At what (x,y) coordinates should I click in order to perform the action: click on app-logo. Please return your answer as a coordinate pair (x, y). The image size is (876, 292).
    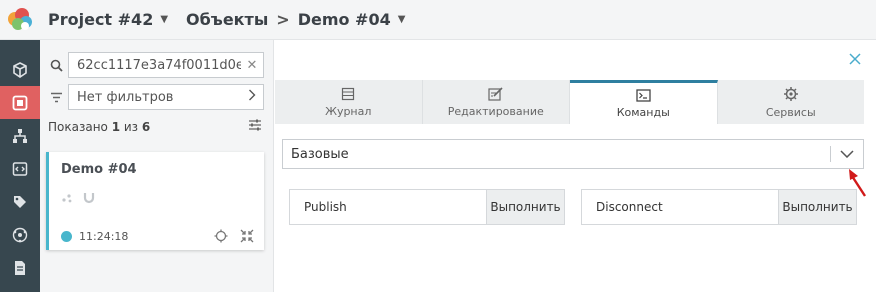
    Looking at the image, I should click on (20, 20).